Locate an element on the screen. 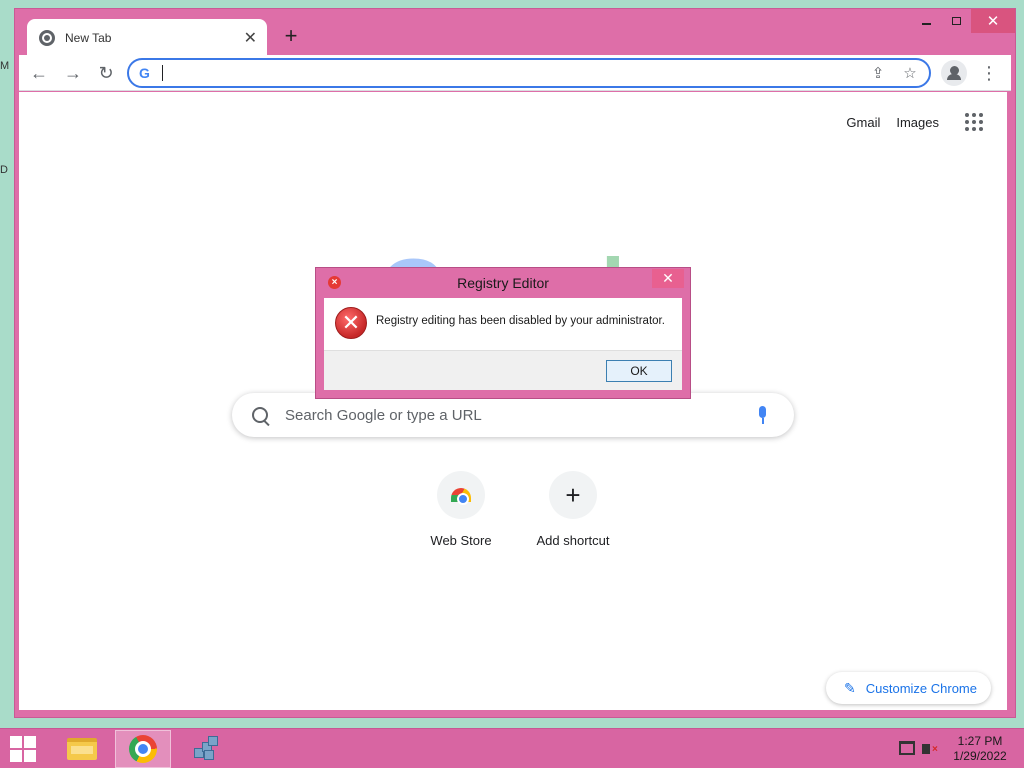 The width and height of the screenshot is (1024, 768). pencil-icon: ✎ is located at coordinates (850, 687).